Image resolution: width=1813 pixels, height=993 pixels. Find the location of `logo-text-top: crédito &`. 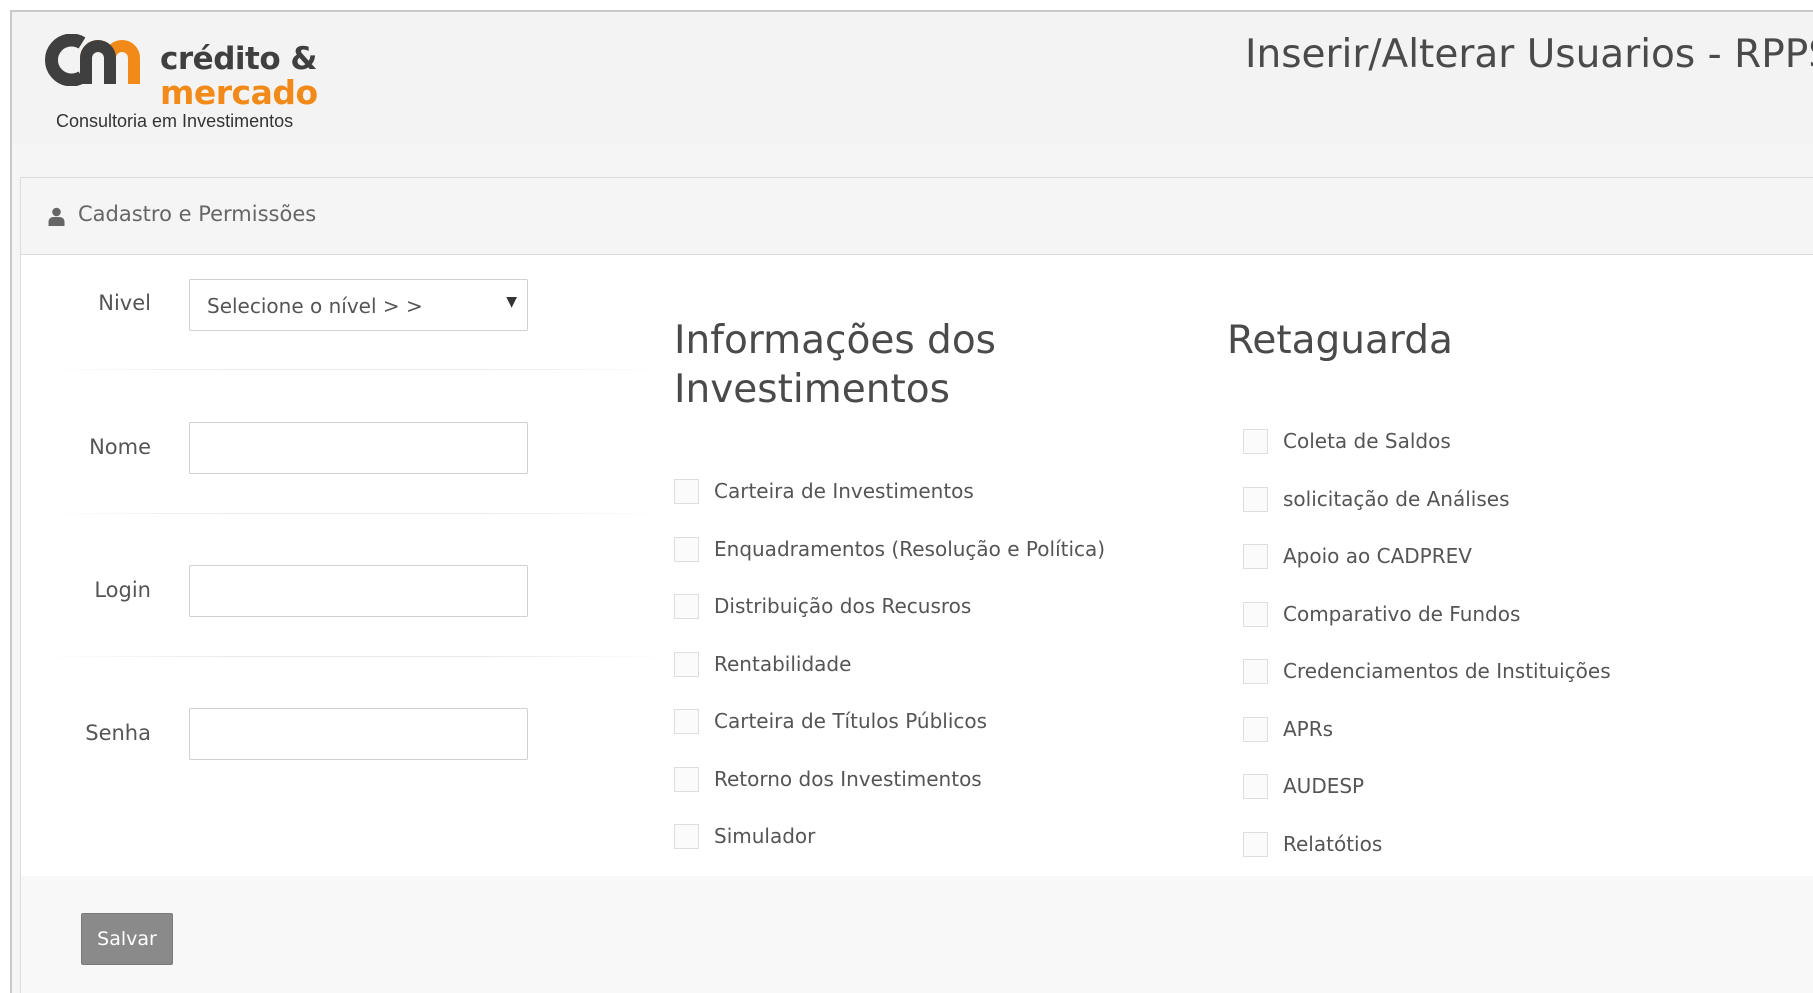

logo-text-top: crédito & is located at coordinates (238, 59).